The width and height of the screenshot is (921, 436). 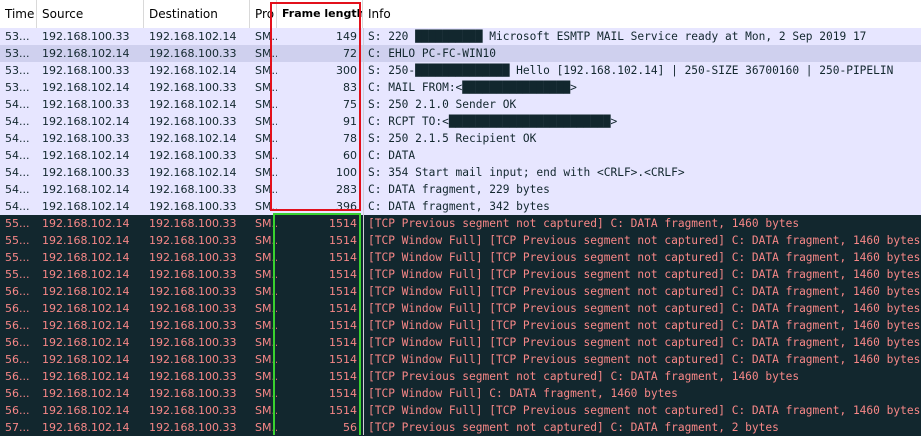 I want to click on column-header-time: Time, so click(x=18, y=14).